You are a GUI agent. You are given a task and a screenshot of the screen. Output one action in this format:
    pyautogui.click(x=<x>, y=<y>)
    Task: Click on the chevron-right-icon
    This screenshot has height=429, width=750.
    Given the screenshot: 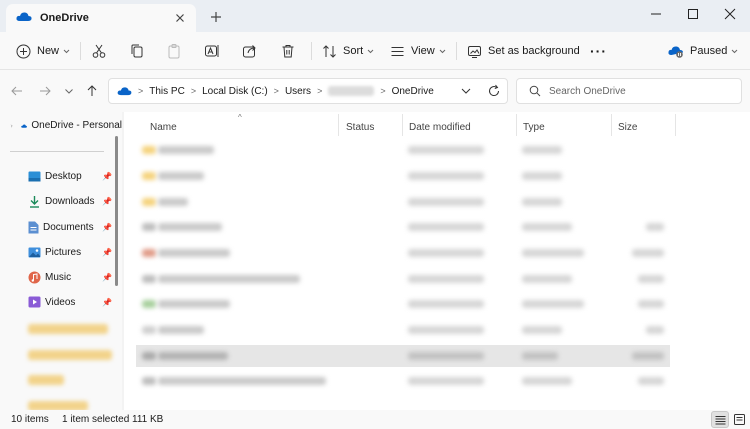 What is the action you would take?
    pyautogui.click(x=11, y=126)
    